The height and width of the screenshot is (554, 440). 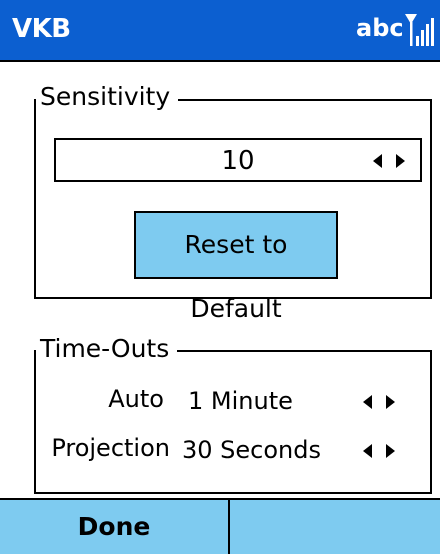 I want to click on reset-to-default-button: Reset to Default, so click(x=236, y=267).